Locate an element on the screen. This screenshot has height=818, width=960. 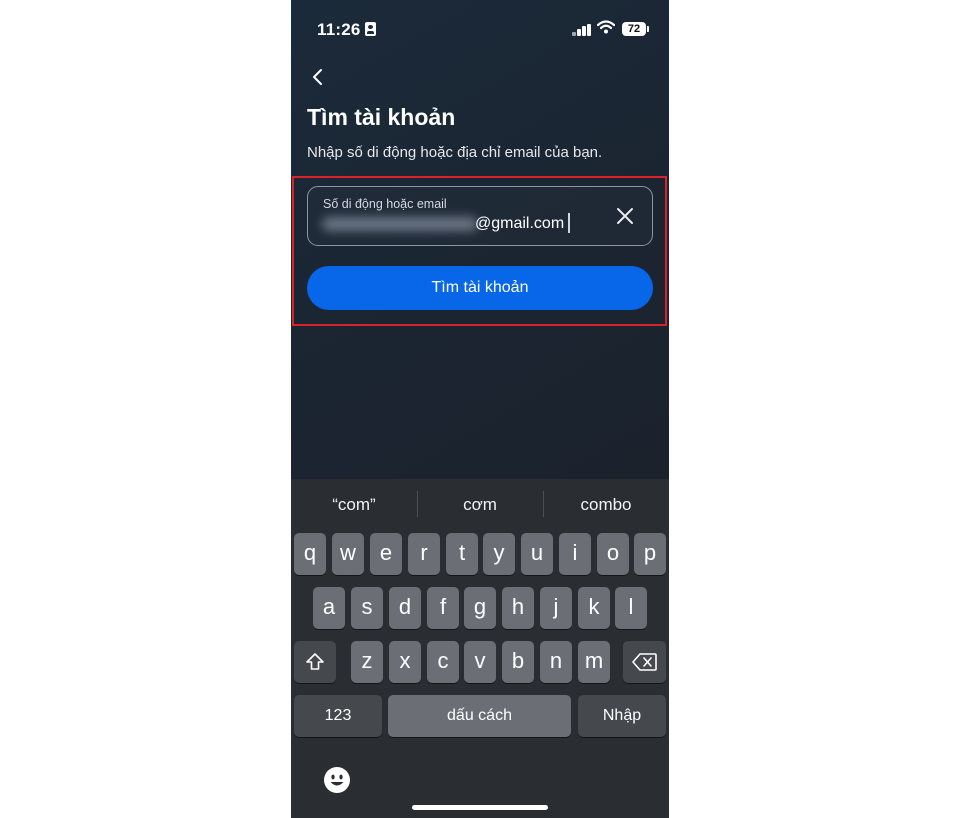
phone-email-input: Số di động hoặc email @gmail.com is located at coordinates (480, 216).